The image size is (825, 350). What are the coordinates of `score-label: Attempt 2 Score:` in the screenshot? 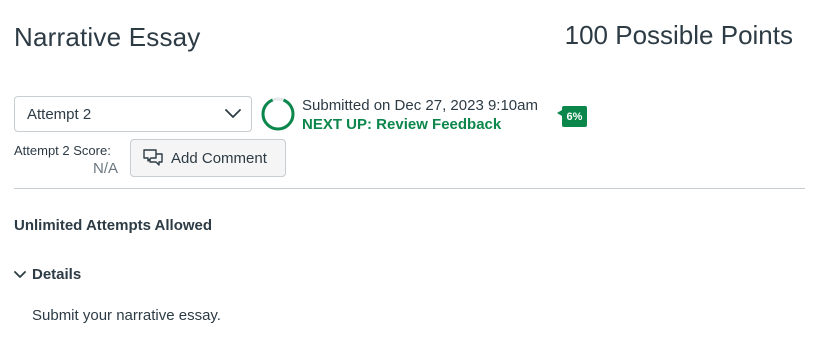 It's located at (62, 150).